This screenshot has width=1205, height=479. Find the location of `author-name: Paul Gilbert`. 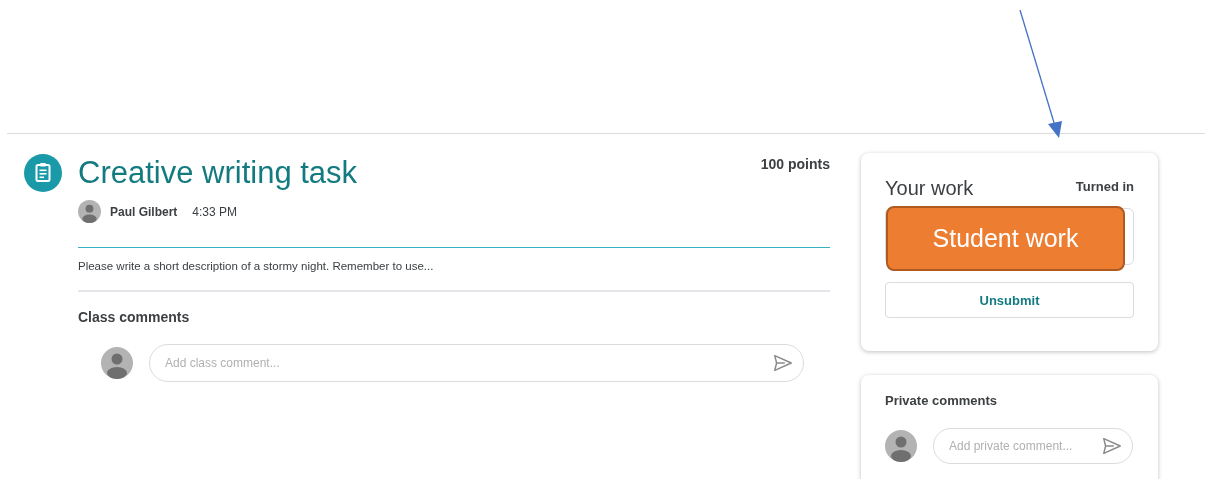

author-name: Paul Gilbert is located at coordinates (144, 211).